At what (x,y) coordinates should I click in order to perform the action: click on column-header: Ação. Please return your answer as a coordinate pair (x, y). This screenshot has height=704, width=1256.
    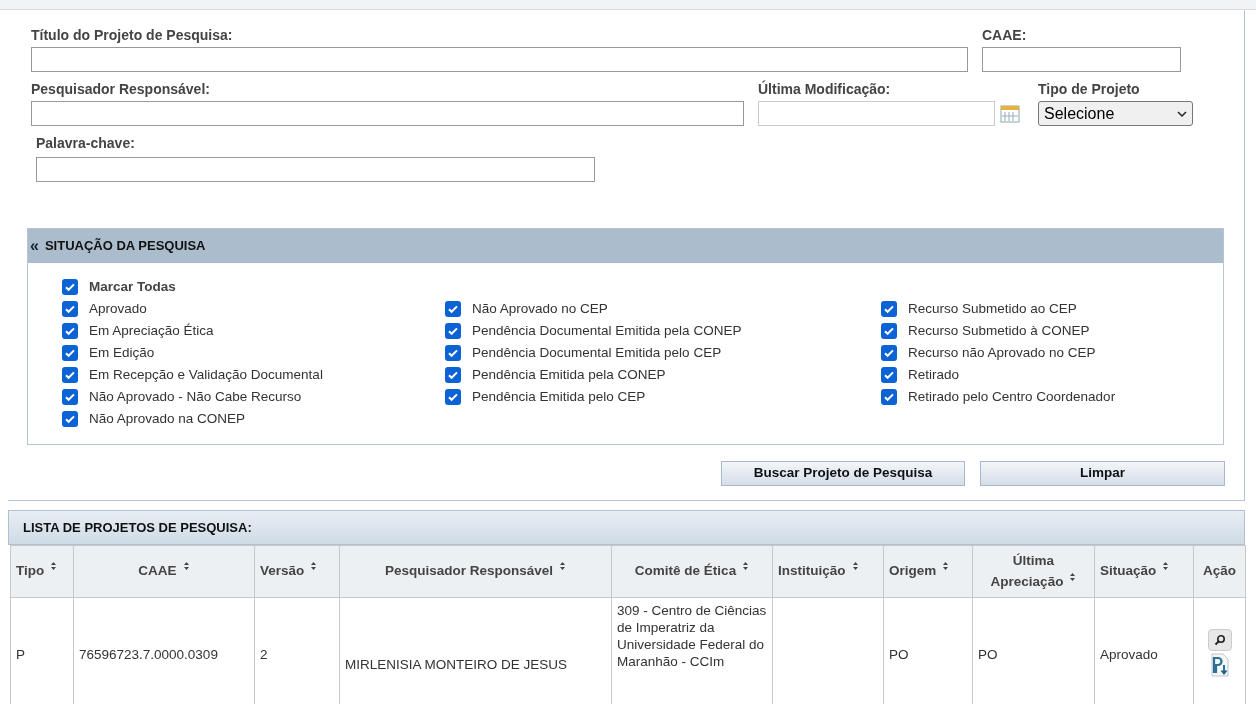
    Looking at the image, I should click on (1219, 571).